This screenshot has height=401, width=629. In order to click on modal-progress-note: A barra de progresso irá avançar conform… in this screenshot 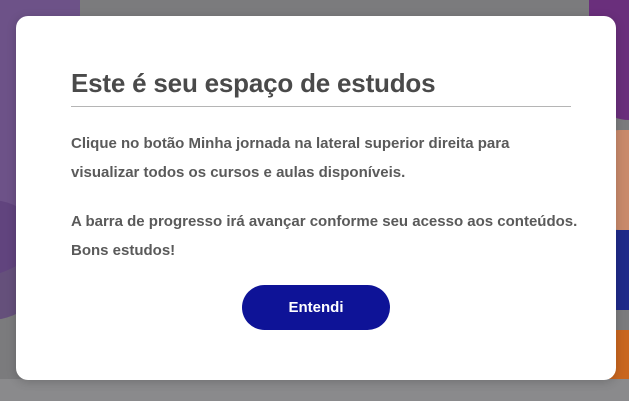, I will do `click(324, 236)`.